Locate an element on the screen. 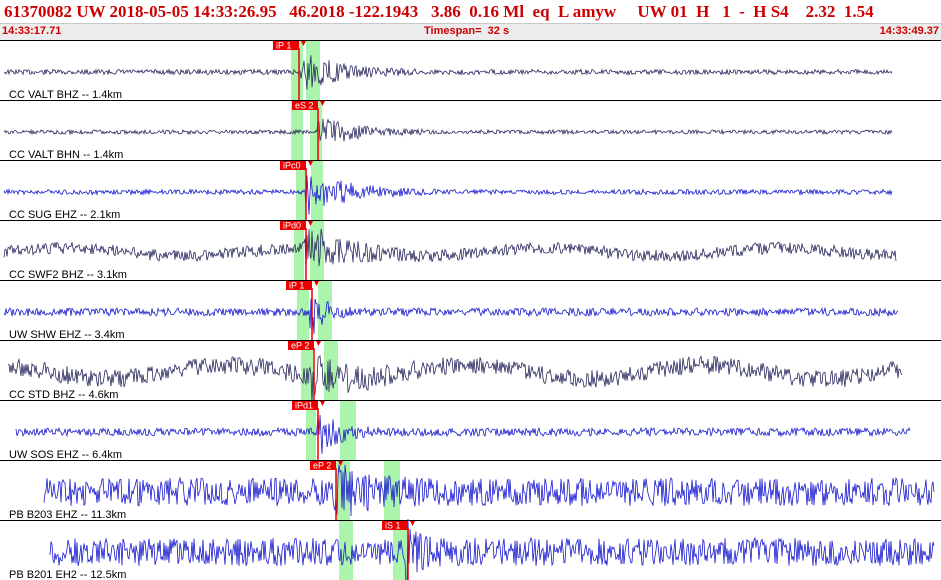  trace-panel: eP 2 CC STD BHZ -- 4.6km is located at coordinates (470, 372).